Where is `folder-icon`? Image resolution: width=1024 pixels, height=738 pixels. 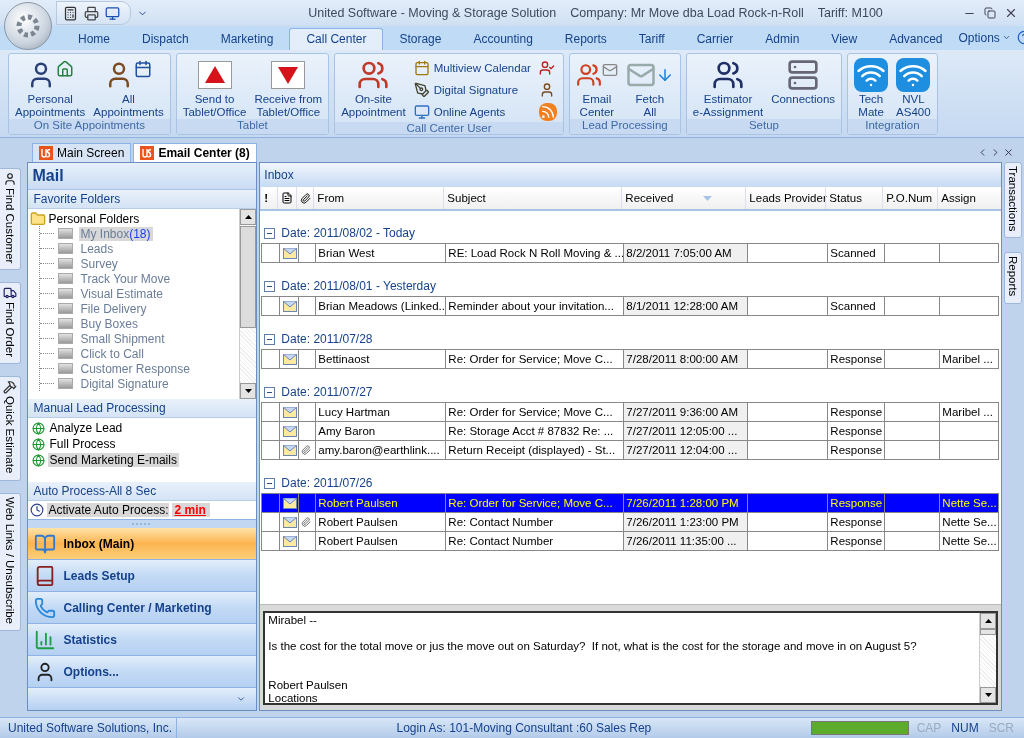 folder-icon is located at coordinates (65, 263).